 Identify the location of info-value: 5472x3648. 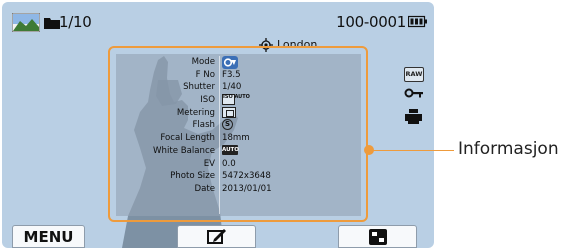
(246, 176).